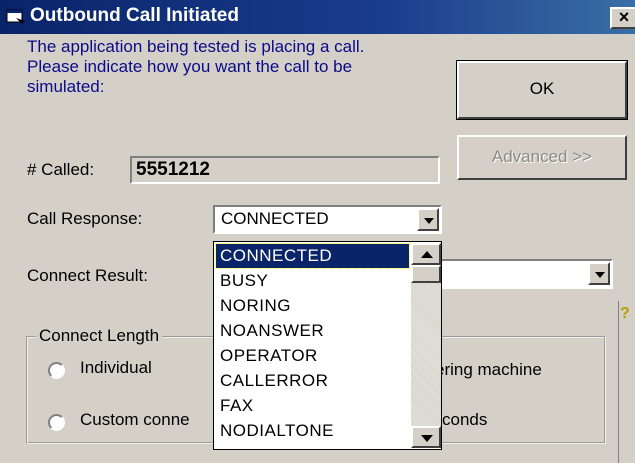 The width and height of the screenshot is (635, 463). I want to click on connect-length-legend: Connect Length, so click(99, 336).